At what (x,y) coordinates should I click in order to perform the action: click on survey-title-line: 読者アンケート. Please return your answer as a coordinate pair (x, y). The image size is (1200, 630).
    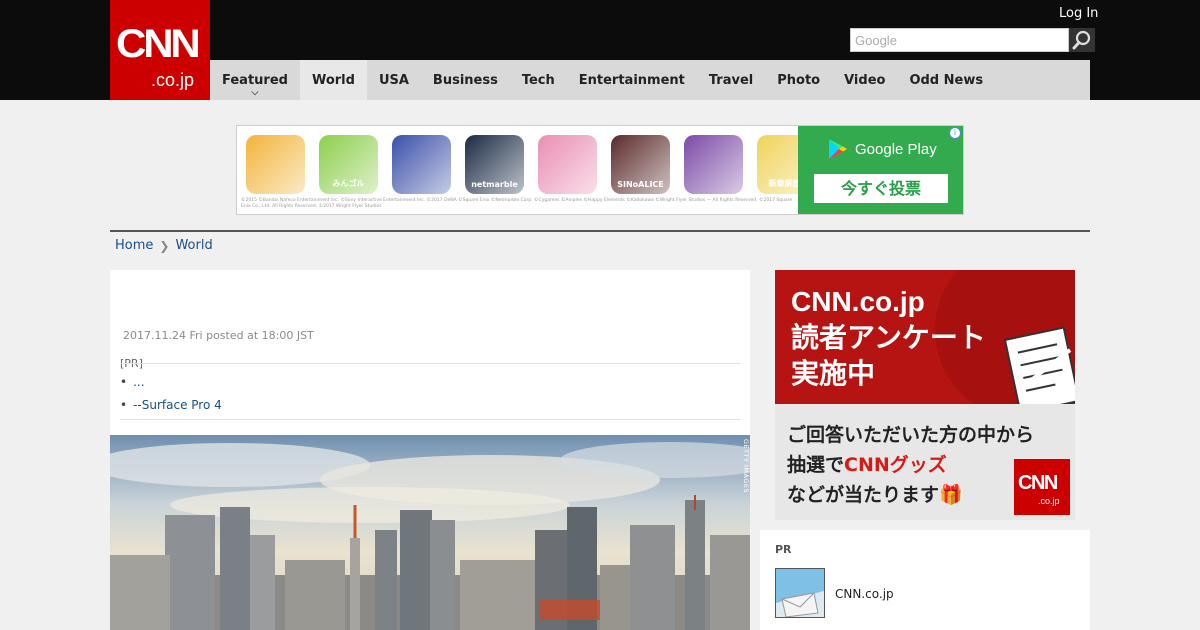
    Looking at the image, I should click on (888, 337).